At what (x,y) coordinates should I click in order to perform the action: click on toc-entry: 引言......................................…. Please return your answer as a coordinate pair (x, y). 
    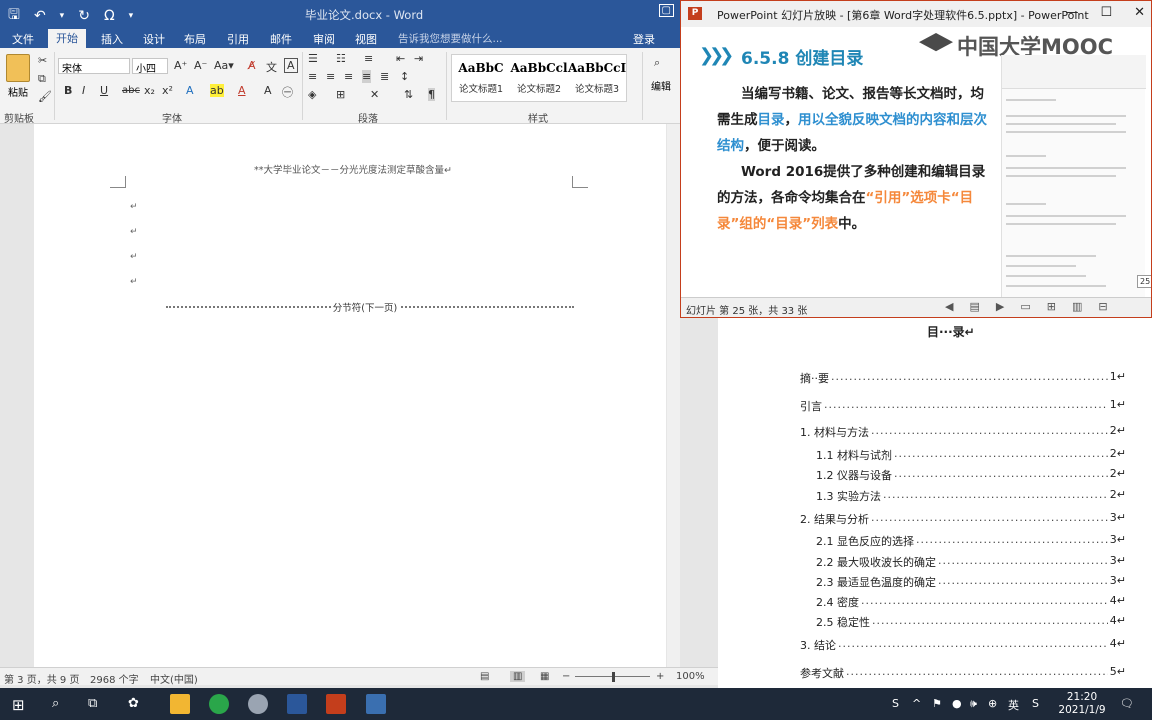
    Looking at the image, I should click on (963, 406).